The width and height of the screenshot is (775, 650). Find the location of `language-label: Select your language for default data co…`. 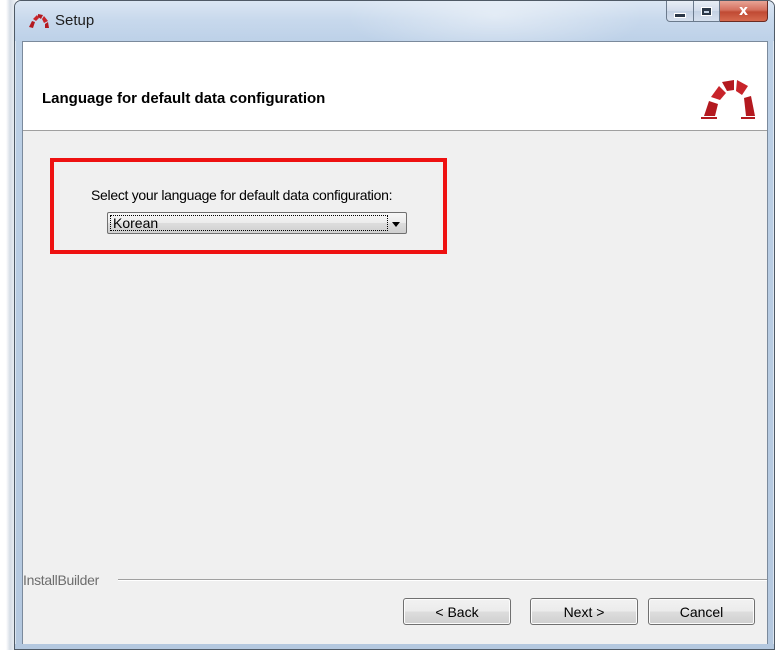

language-label: Select your language for default data co… is located at coordinates (242, 195).